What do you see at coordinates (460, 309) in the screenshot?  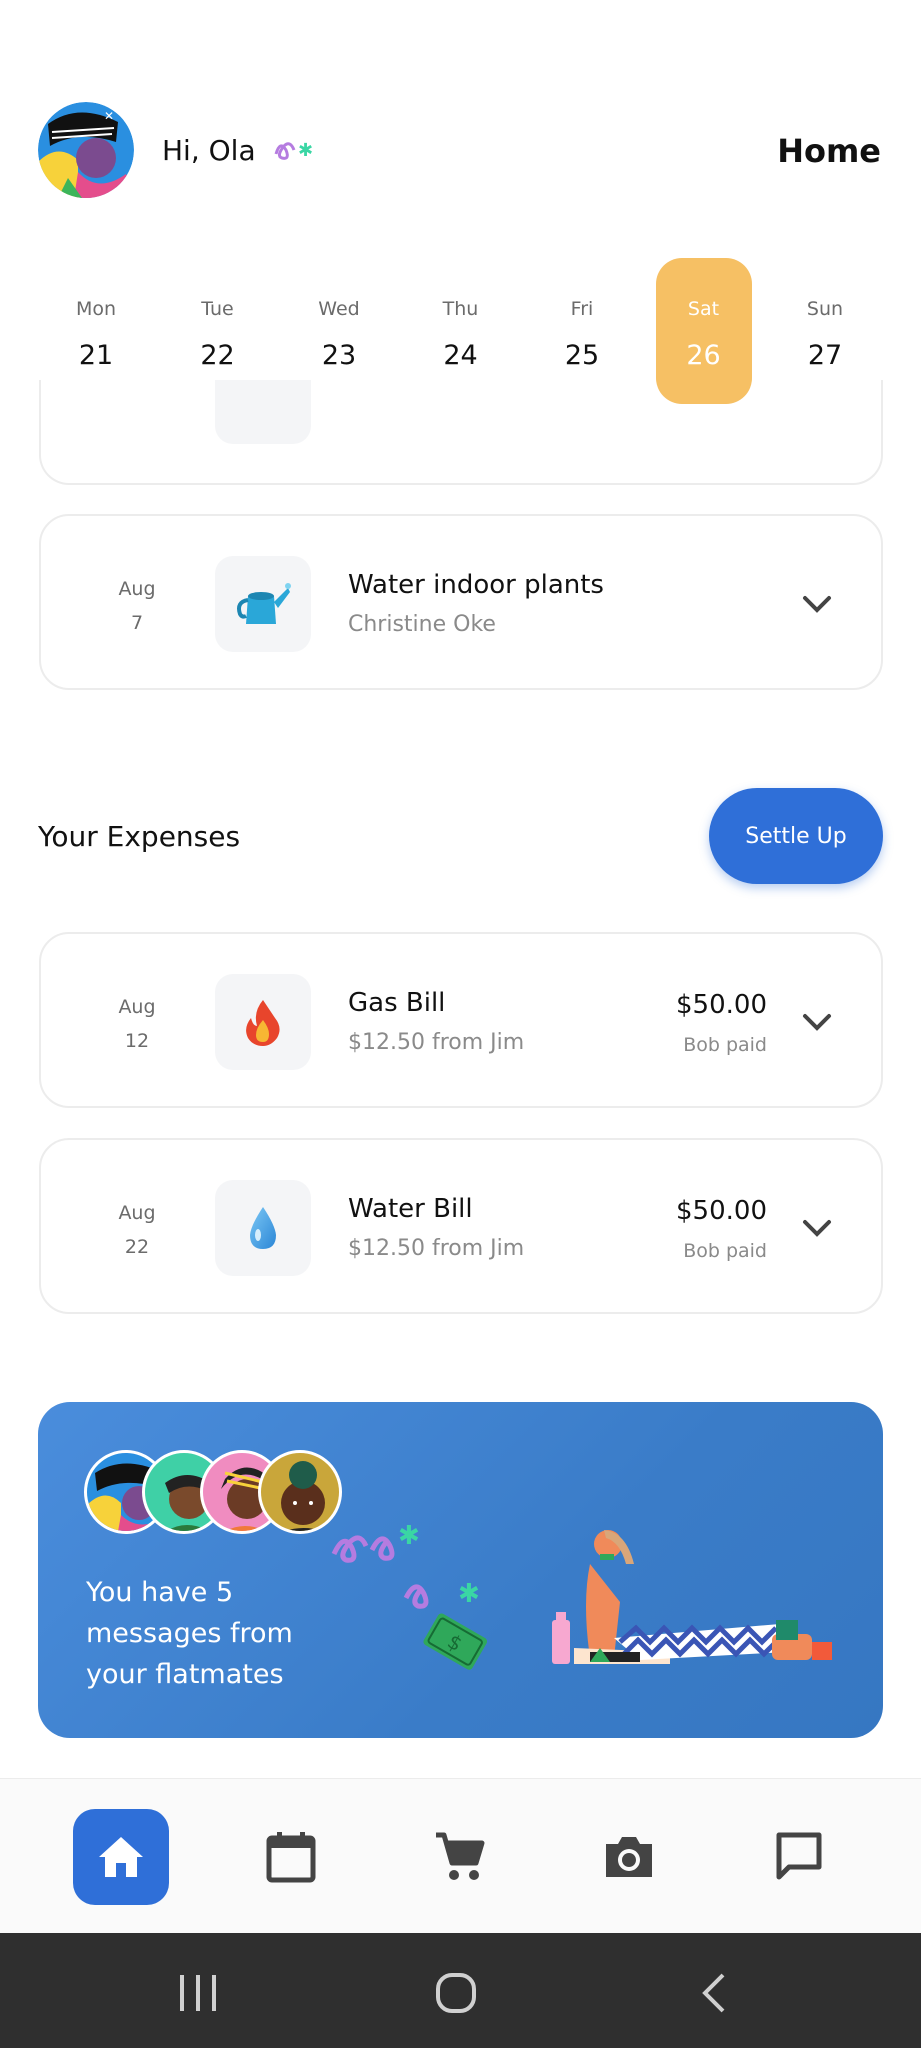 I see `day-name: Thu` at bounding box center [460, 309].